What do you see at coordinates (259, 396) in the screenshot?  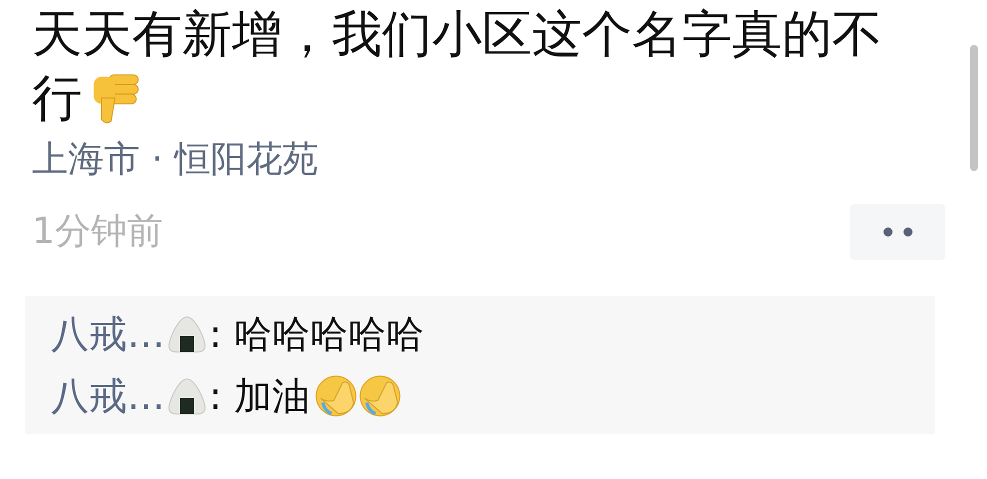 I see `comment-text: : 加油` at bounding box center [259, 396].